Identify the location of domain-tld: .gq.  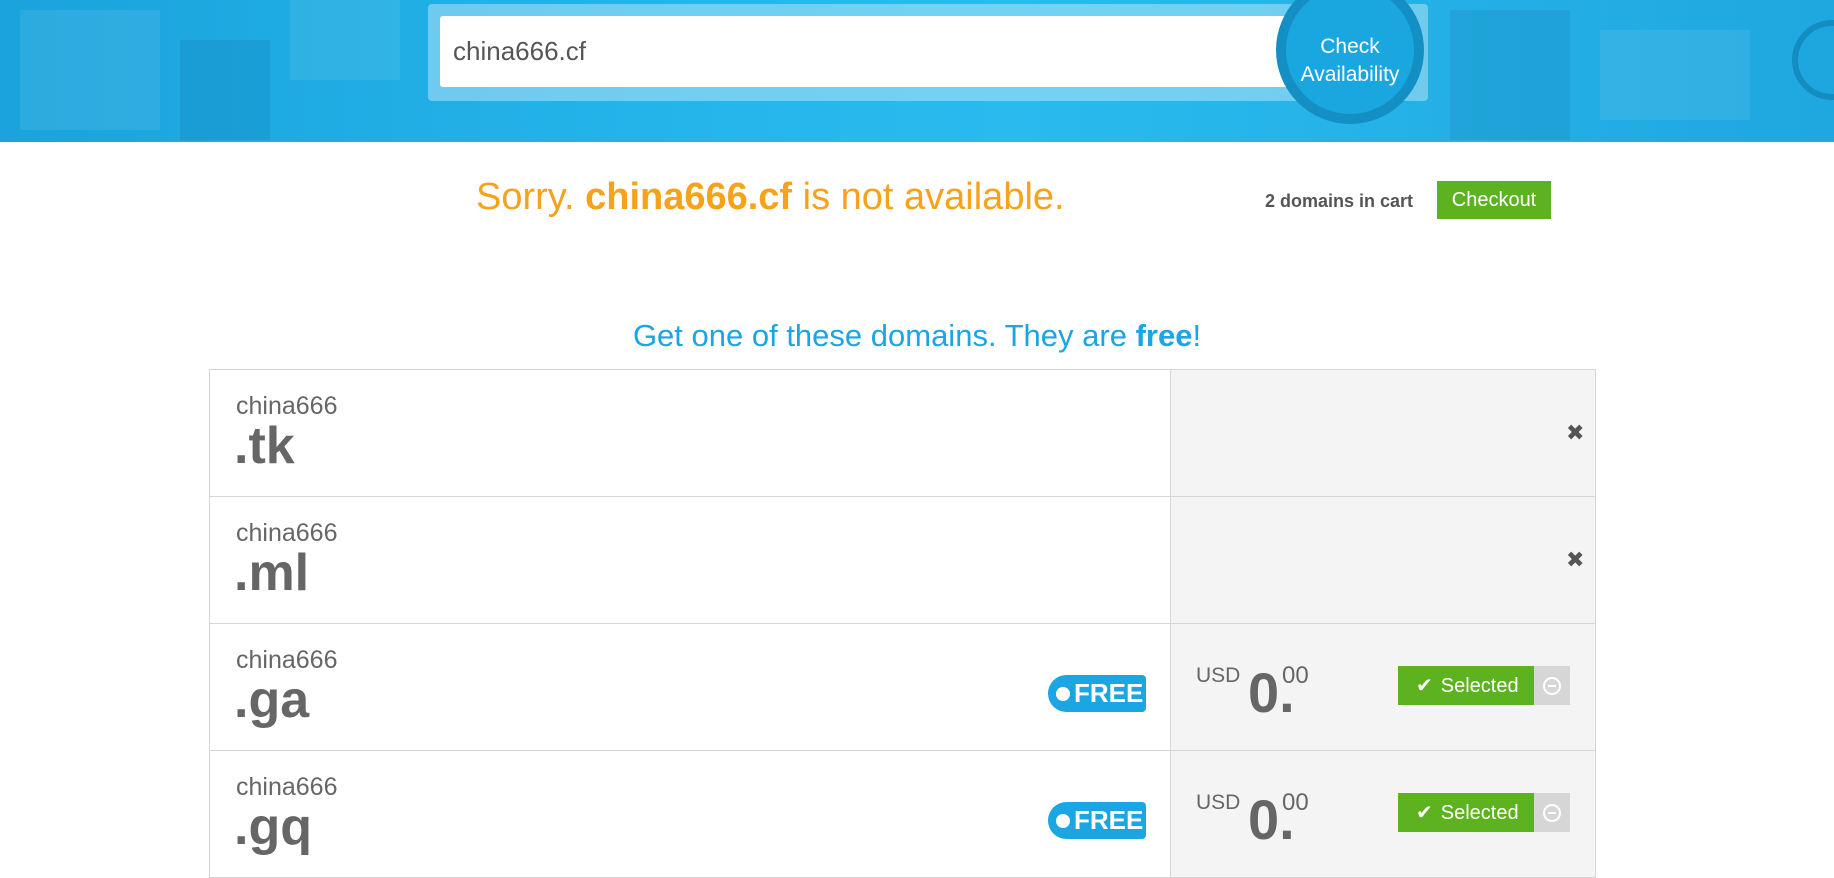
(273, 827).